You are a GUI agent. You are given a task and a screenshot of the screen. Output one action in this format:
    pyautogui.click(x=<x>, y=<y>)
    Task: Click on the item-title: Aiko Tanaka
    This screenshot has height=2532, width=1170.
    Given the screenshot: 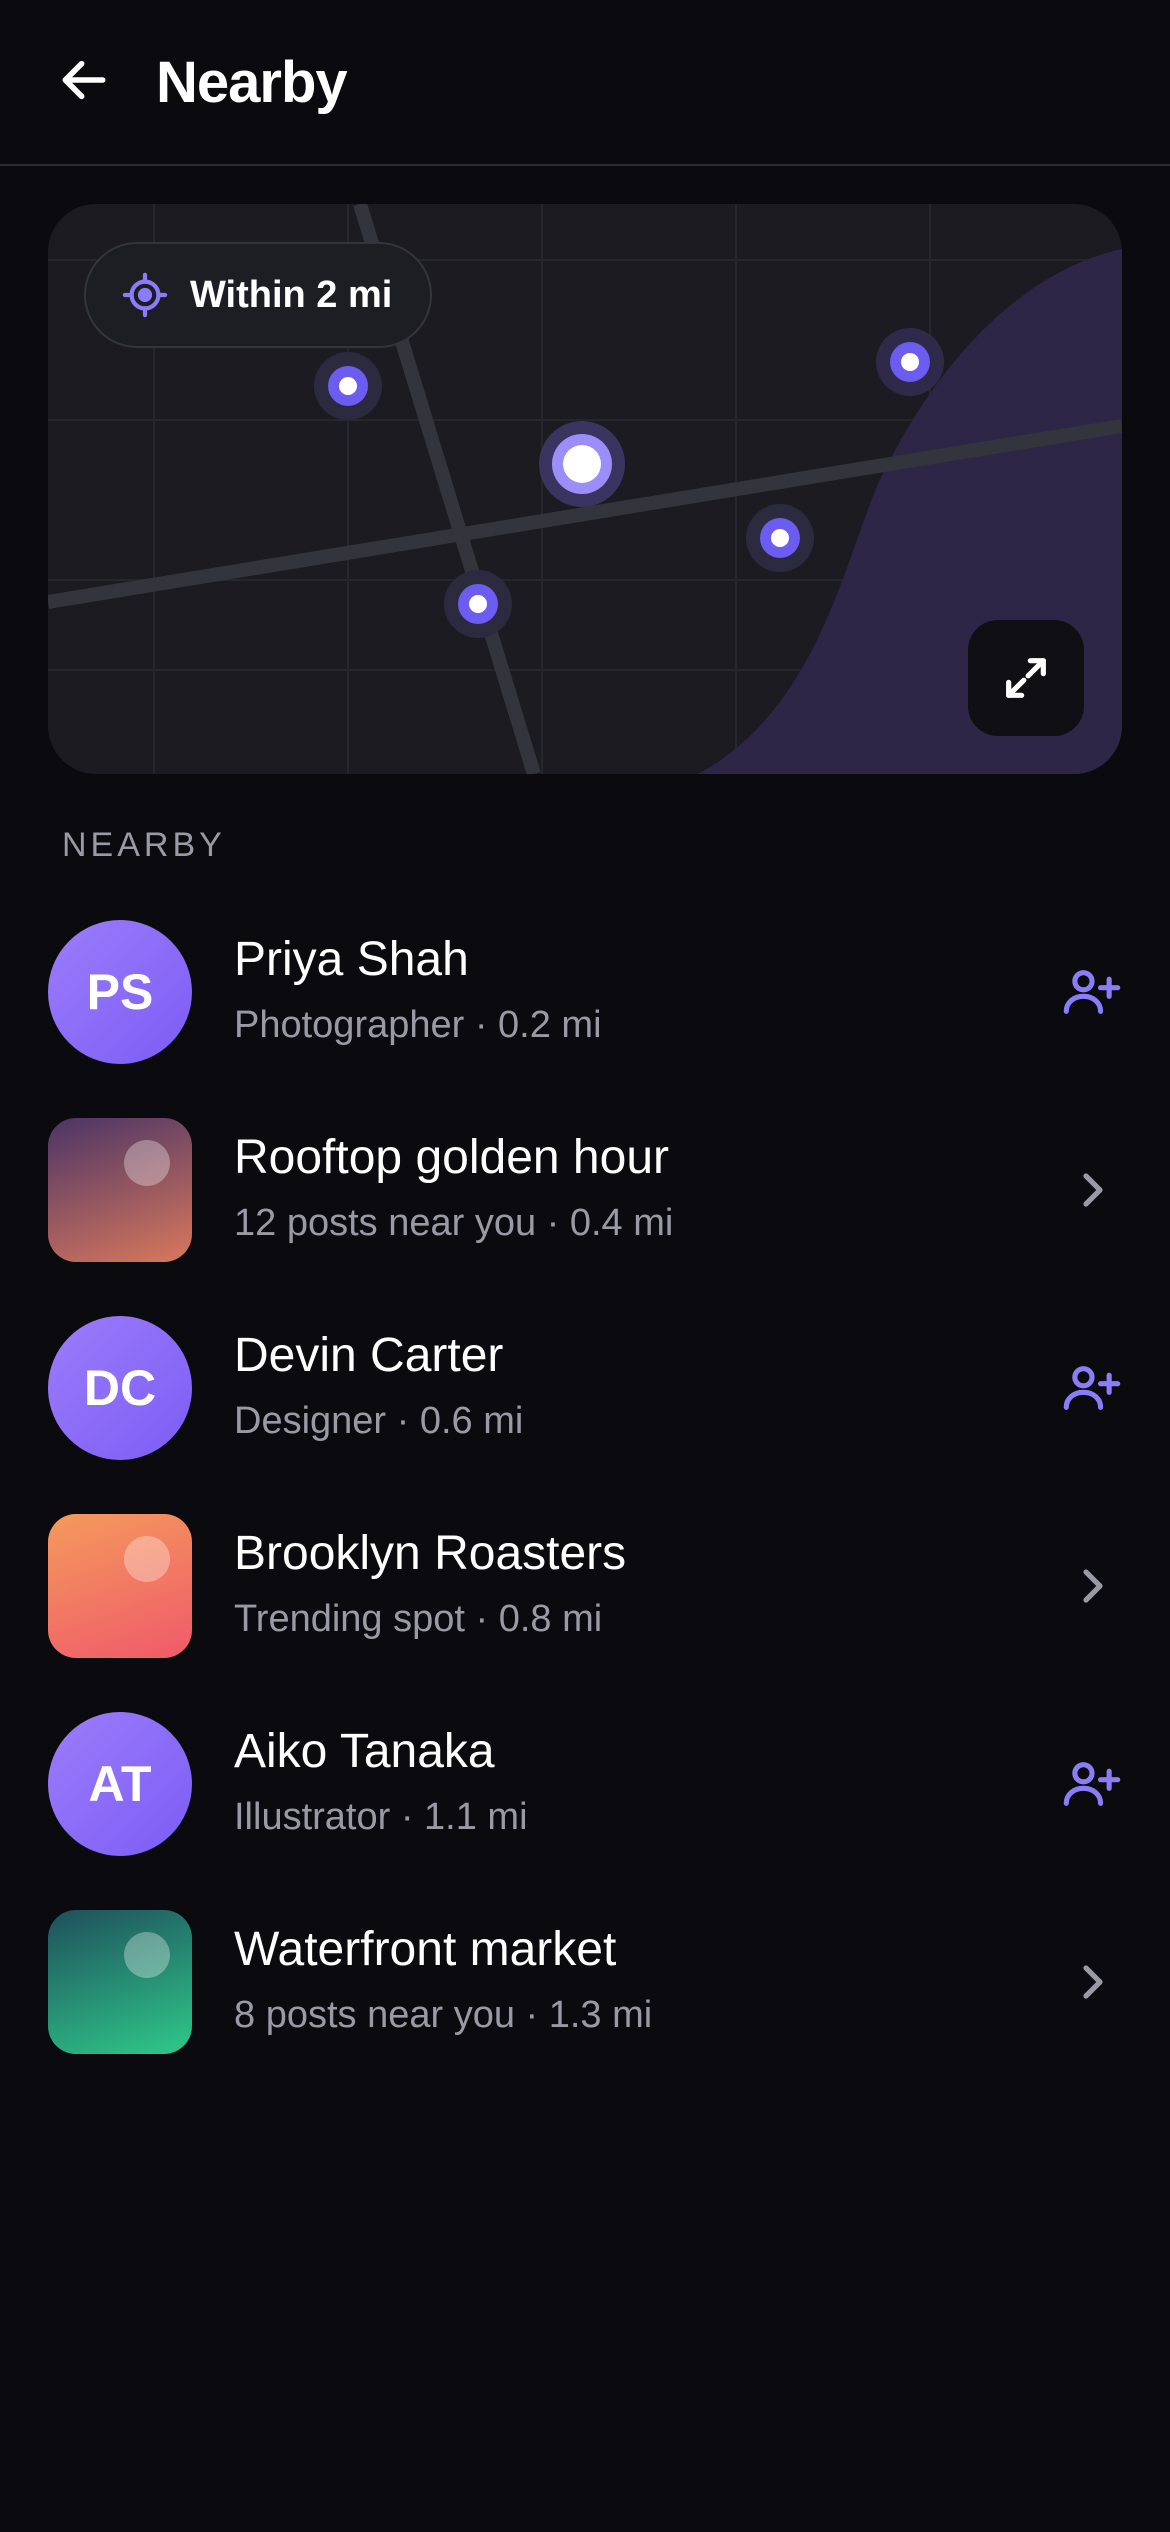 What is the action you would take?
    pyautogui.click(x=364, y=1751)
    